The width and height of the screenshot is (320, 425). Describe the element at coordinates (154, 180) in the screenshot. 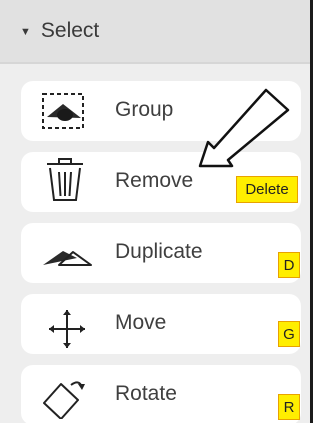

I see `remove-label: Remove` at that location.